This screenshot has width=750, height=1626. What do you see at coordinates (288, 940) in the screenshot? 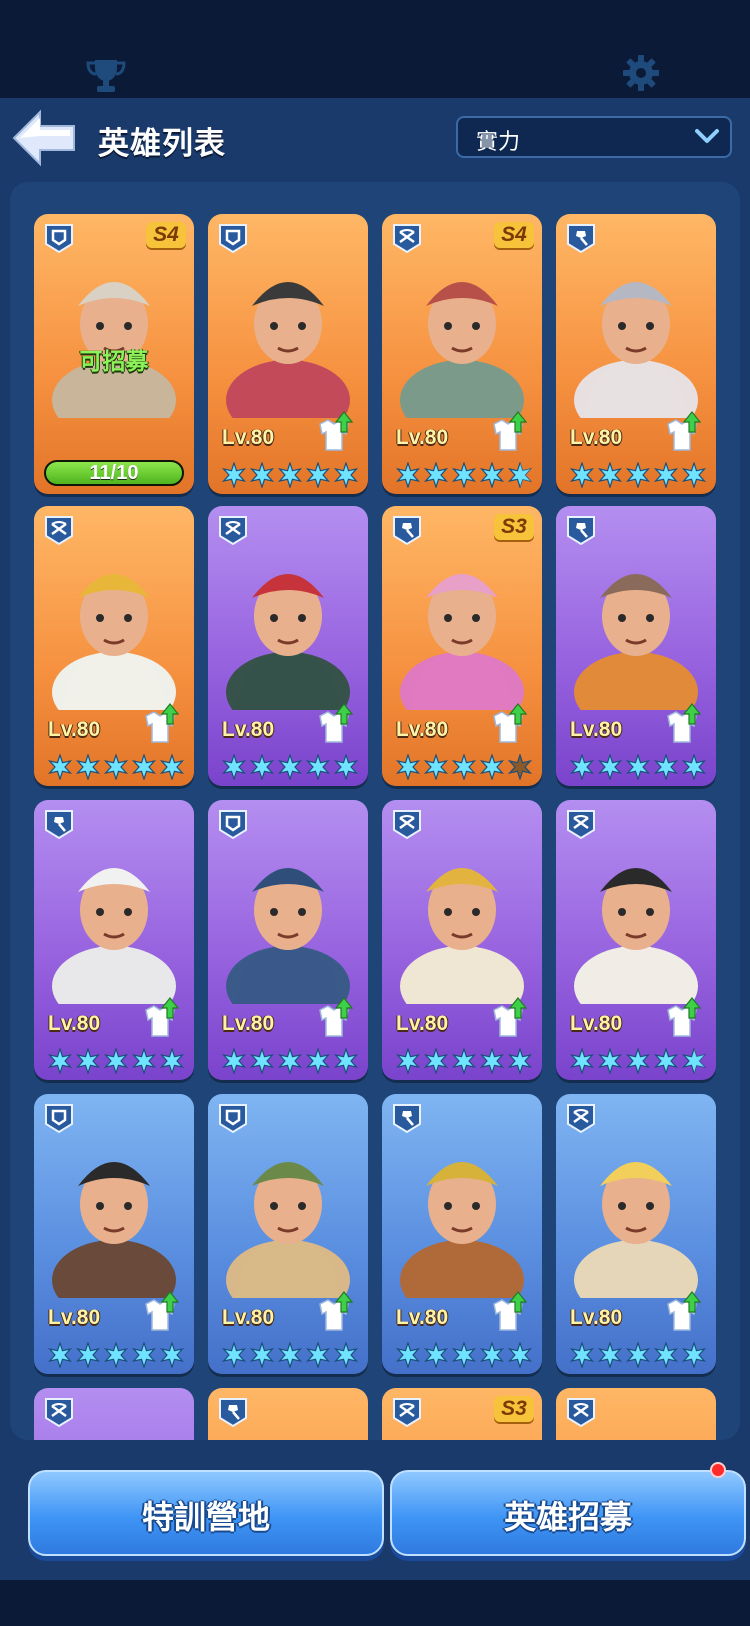
I see `hero-card-police-hat-man: Lv.80` at bounding box center [288, 940].